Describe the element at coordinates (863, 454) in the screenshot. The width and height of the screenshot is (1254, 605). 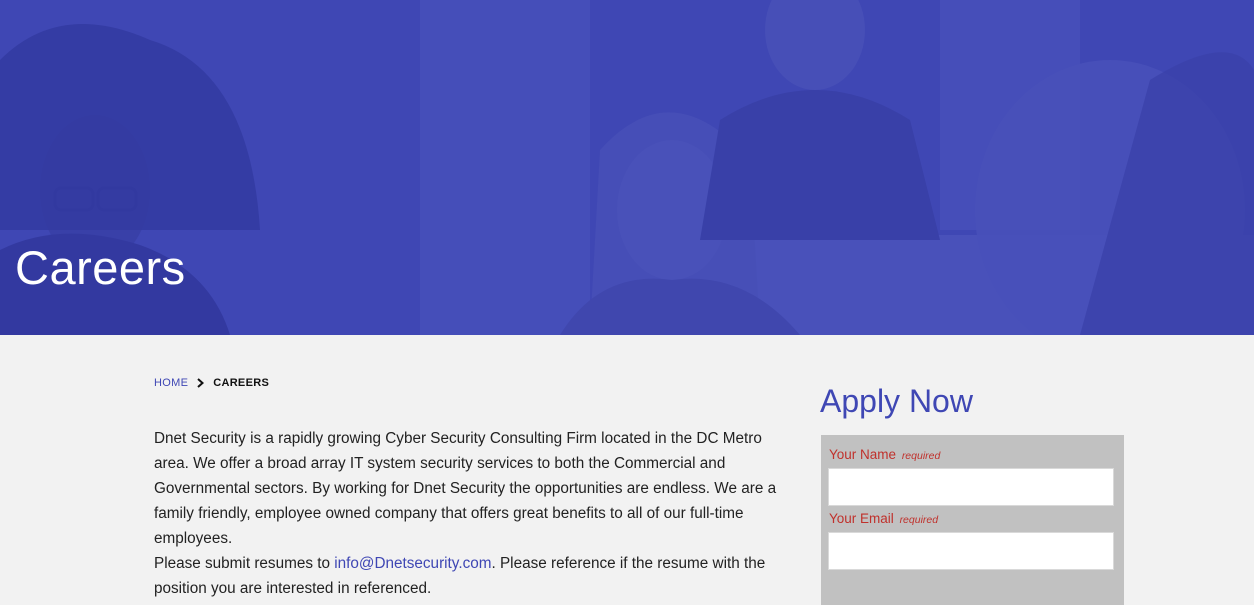
I see `name-label-text: Your Name` at that location.